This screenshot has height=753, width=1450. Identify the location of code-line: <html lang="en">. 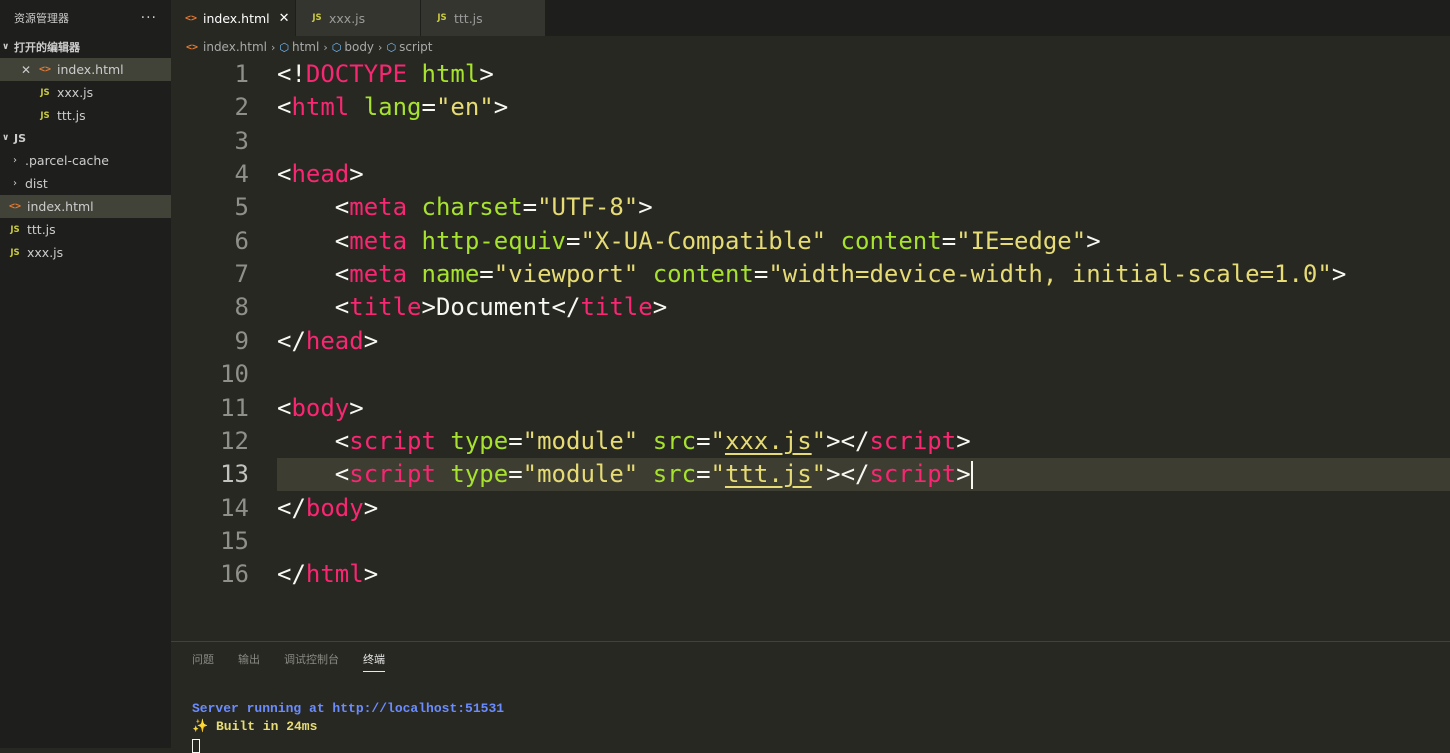
(810, 107).